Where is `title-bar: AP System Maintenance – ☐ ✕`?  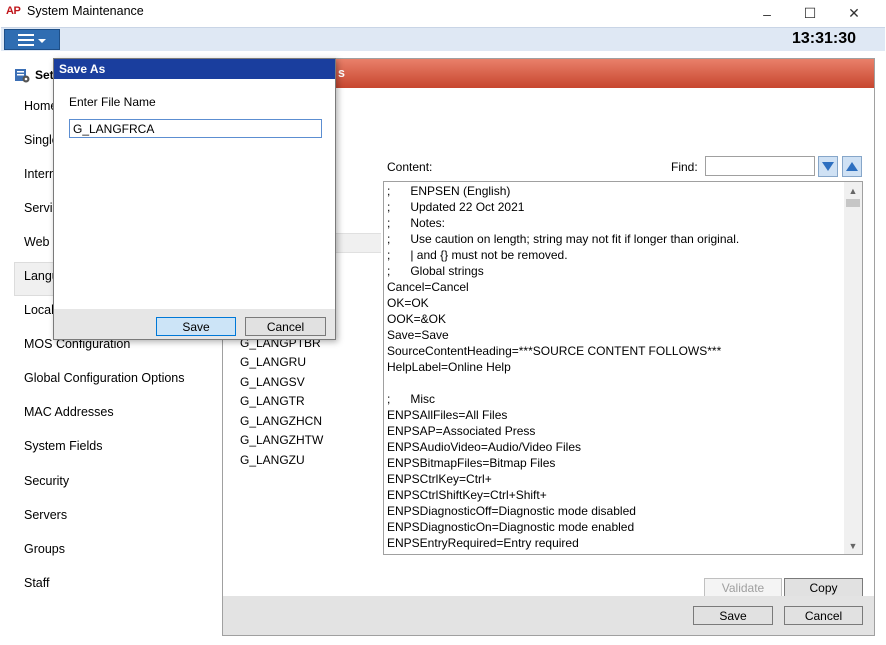 title-bar: AP System Maintenance – ☐ ✕ is located at coordinates (443, 13).